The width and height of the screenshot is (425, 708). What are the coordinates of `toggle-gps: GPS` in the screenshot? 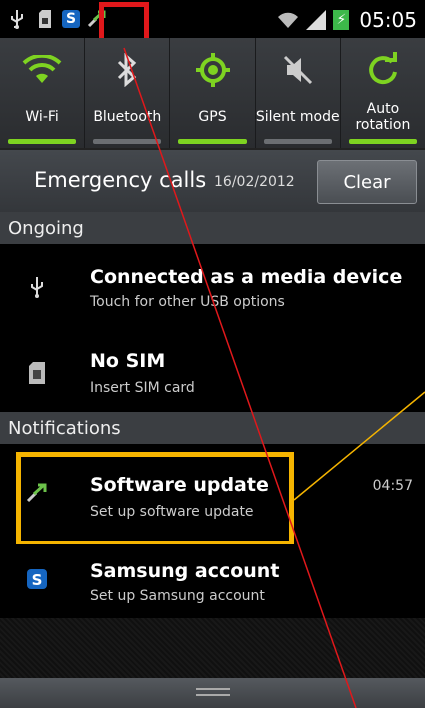 It's located at (213, 93).